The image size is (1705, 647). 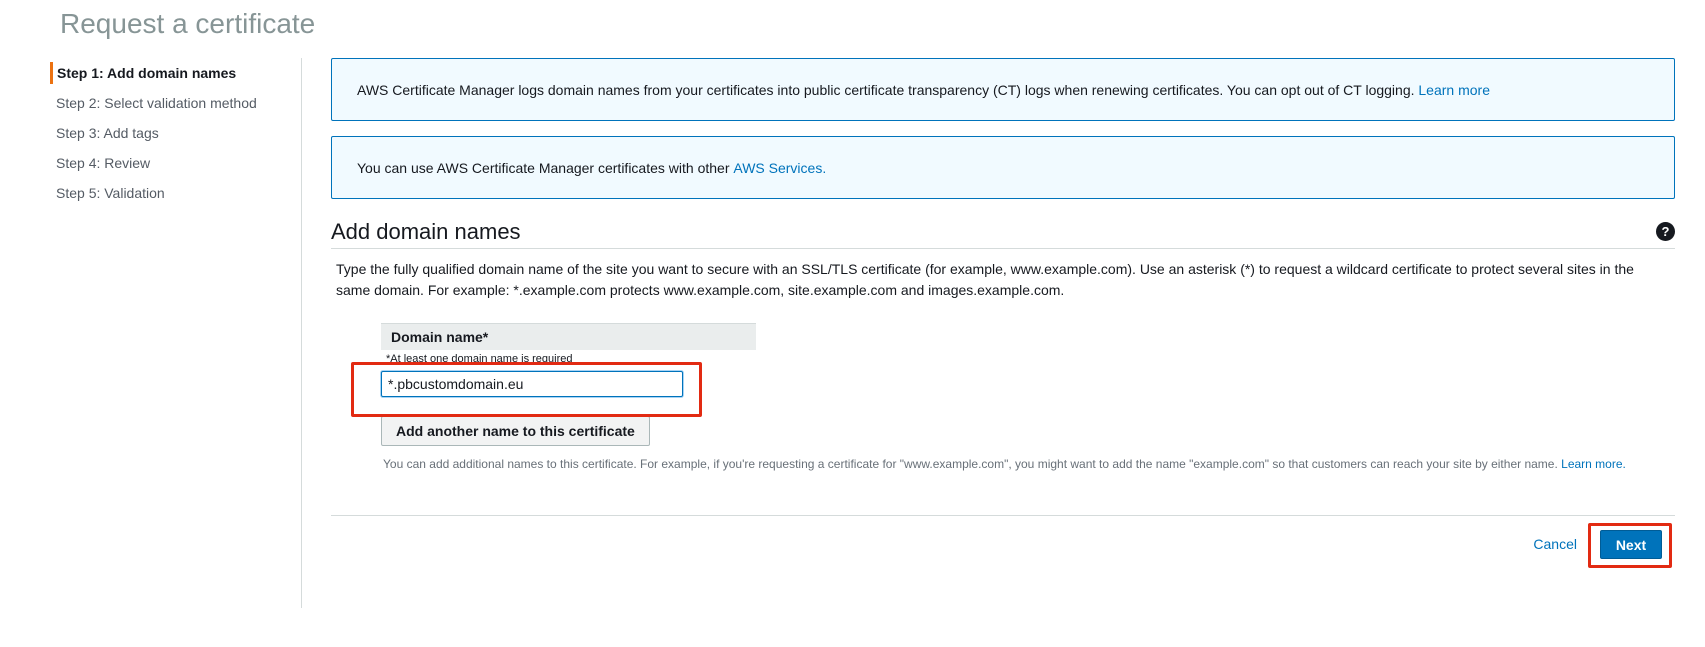 I want to click on add-another-name-button: Add another name to this certificate, so click(x=515, y=431).